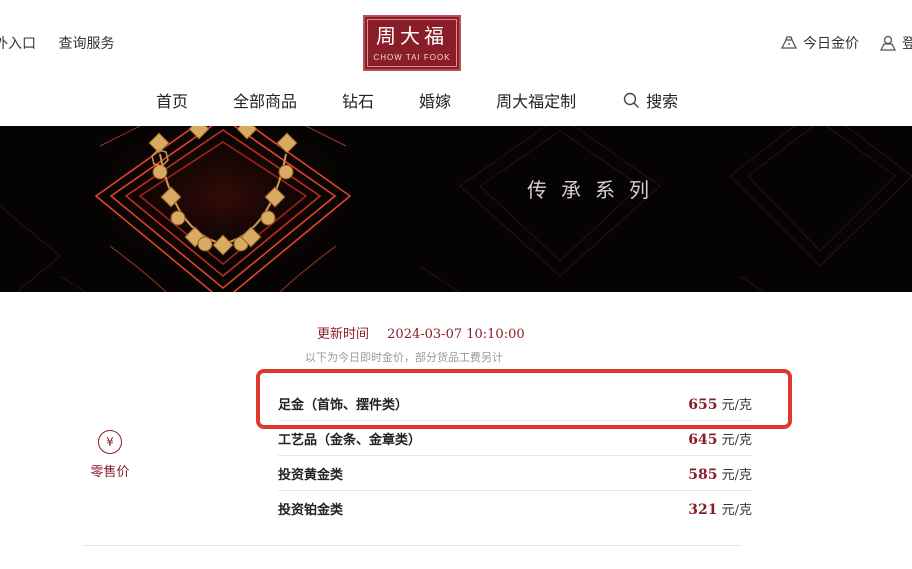 This screenshot has height=569, width=912. Describe the element at coordinates (86, 44) in the screenshot. I see `query-service-link: 查询服务` at that location.